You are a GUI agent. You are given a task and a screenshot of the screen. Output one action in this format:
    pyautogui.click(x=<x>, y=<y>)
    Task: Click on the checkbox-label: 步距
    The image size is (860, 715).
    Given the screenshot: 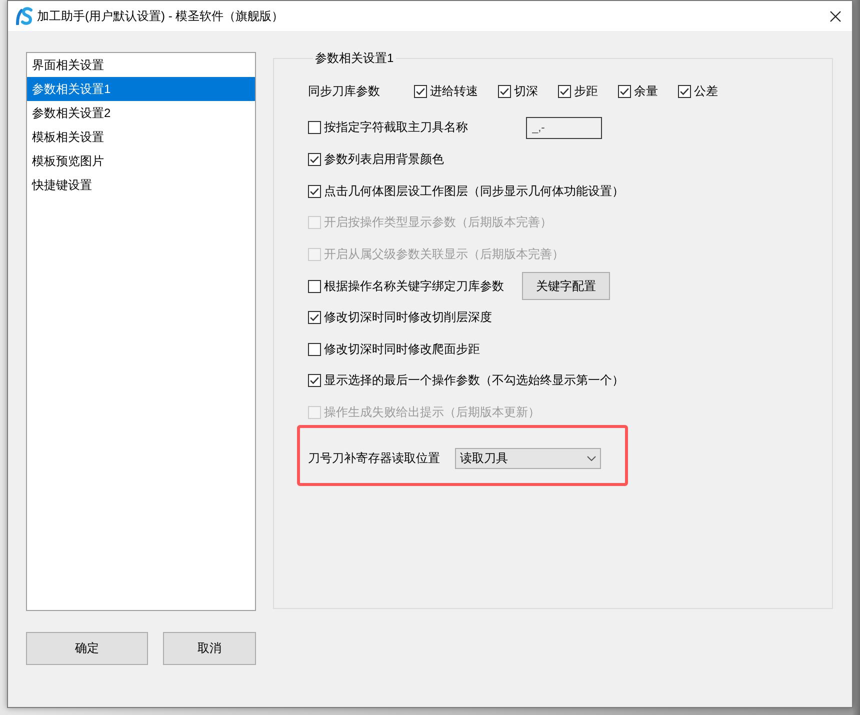 What is the action you would take?
    pyautogui.click(x=586, y=91)
    